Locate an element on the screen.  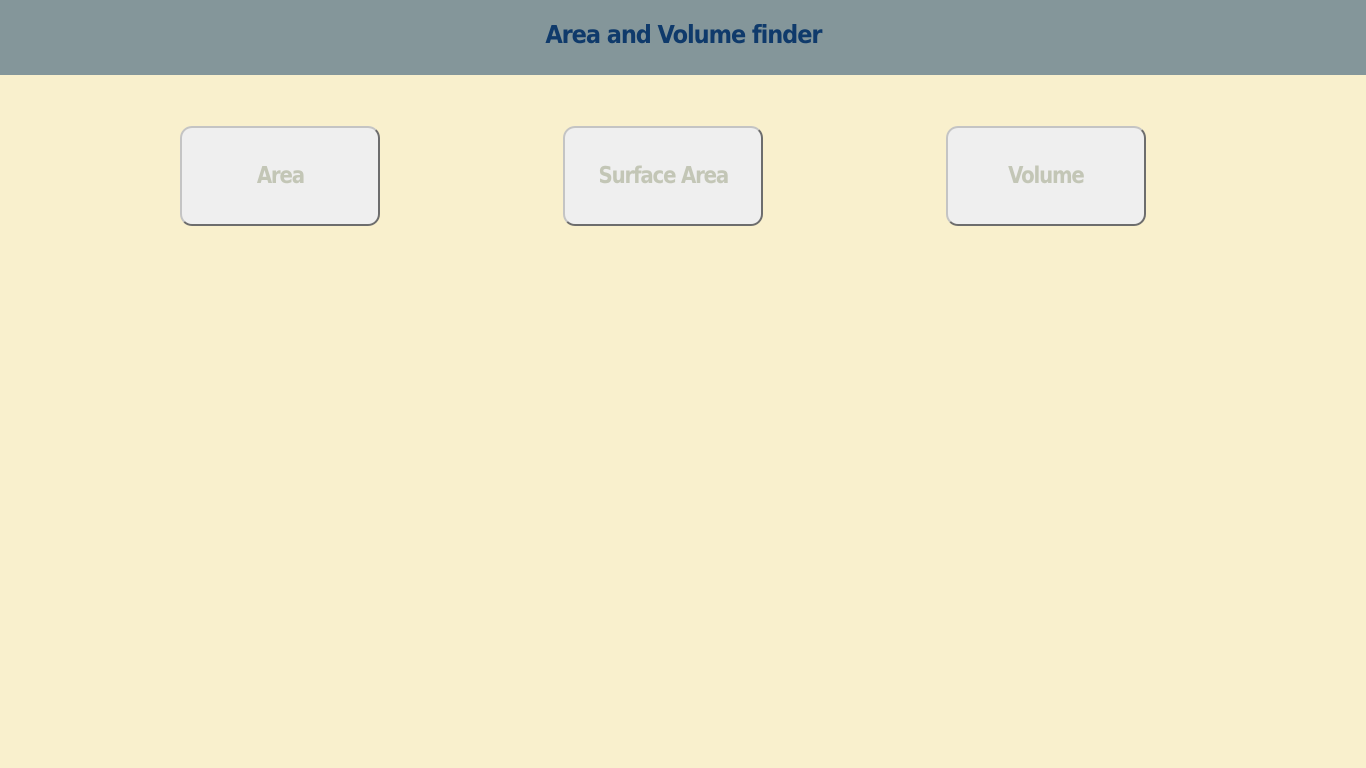
area-button: Area is located at coordinates (280, 176).